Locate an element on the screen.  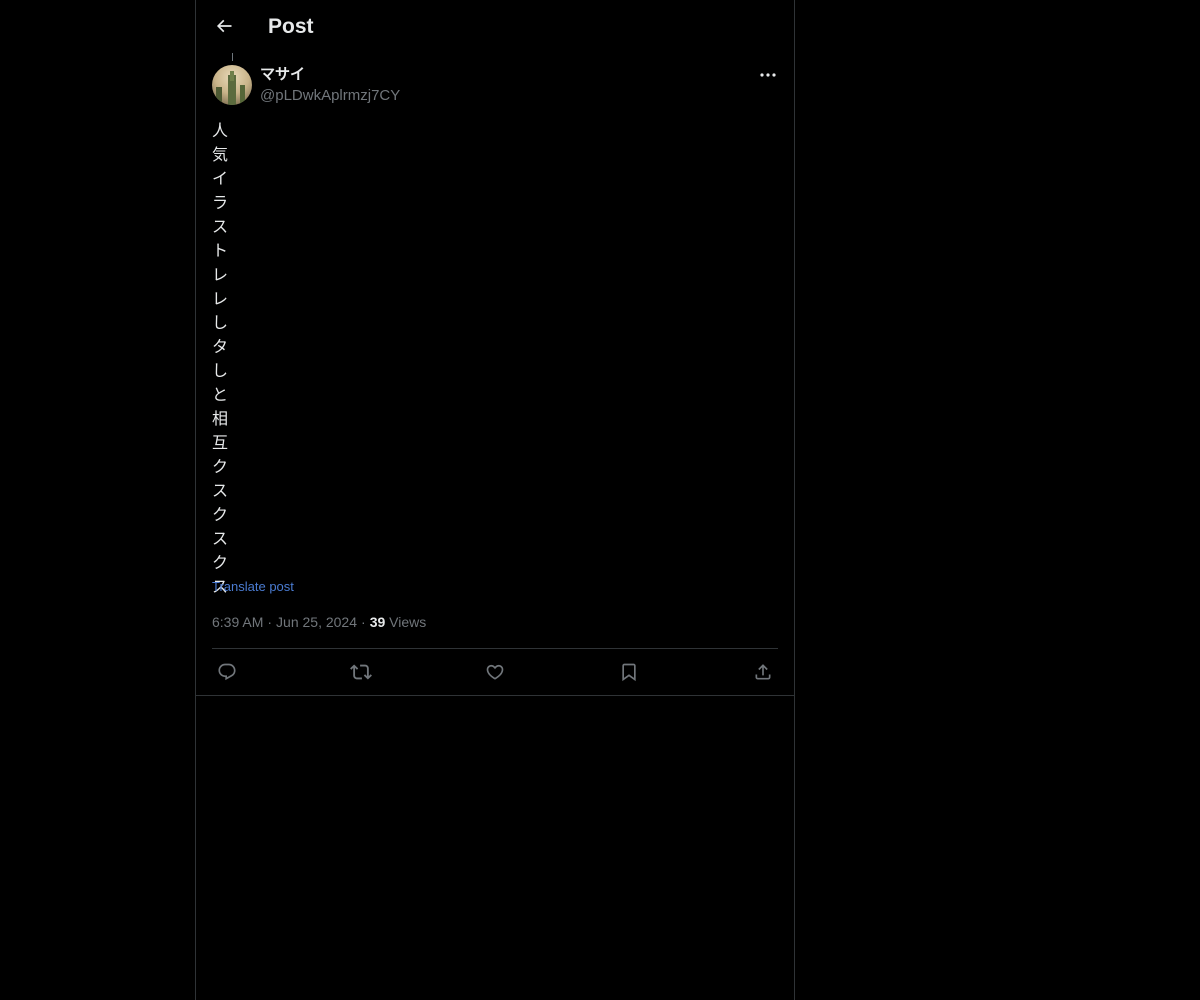
page-header: Post is located at coordinates (495, 26).